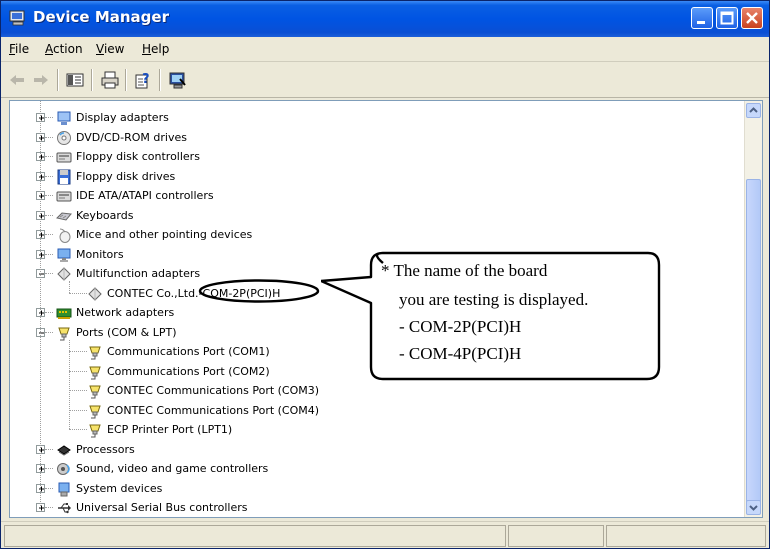 This screenshot has height=550, width=770. I want to click on chevron-down-icon, so click(753, 508).